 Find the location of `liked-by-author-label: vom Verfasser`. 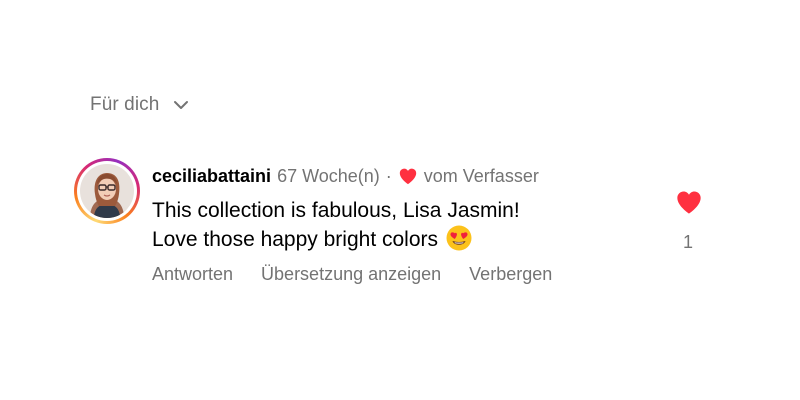

liked-by-author-label: vom Verfasser is located at coordinates (481, 175).